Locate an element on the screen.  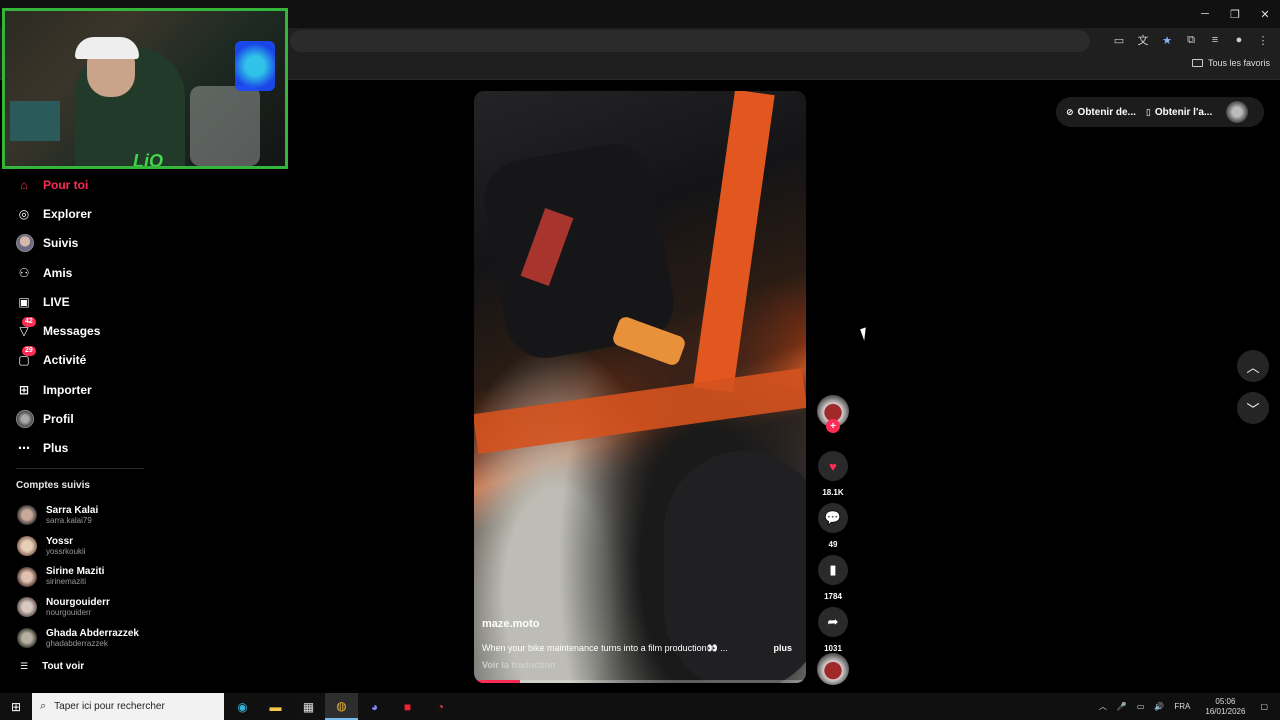
sidebar-item-upload: ⊞ Importer is located at coordinates (58, 389).